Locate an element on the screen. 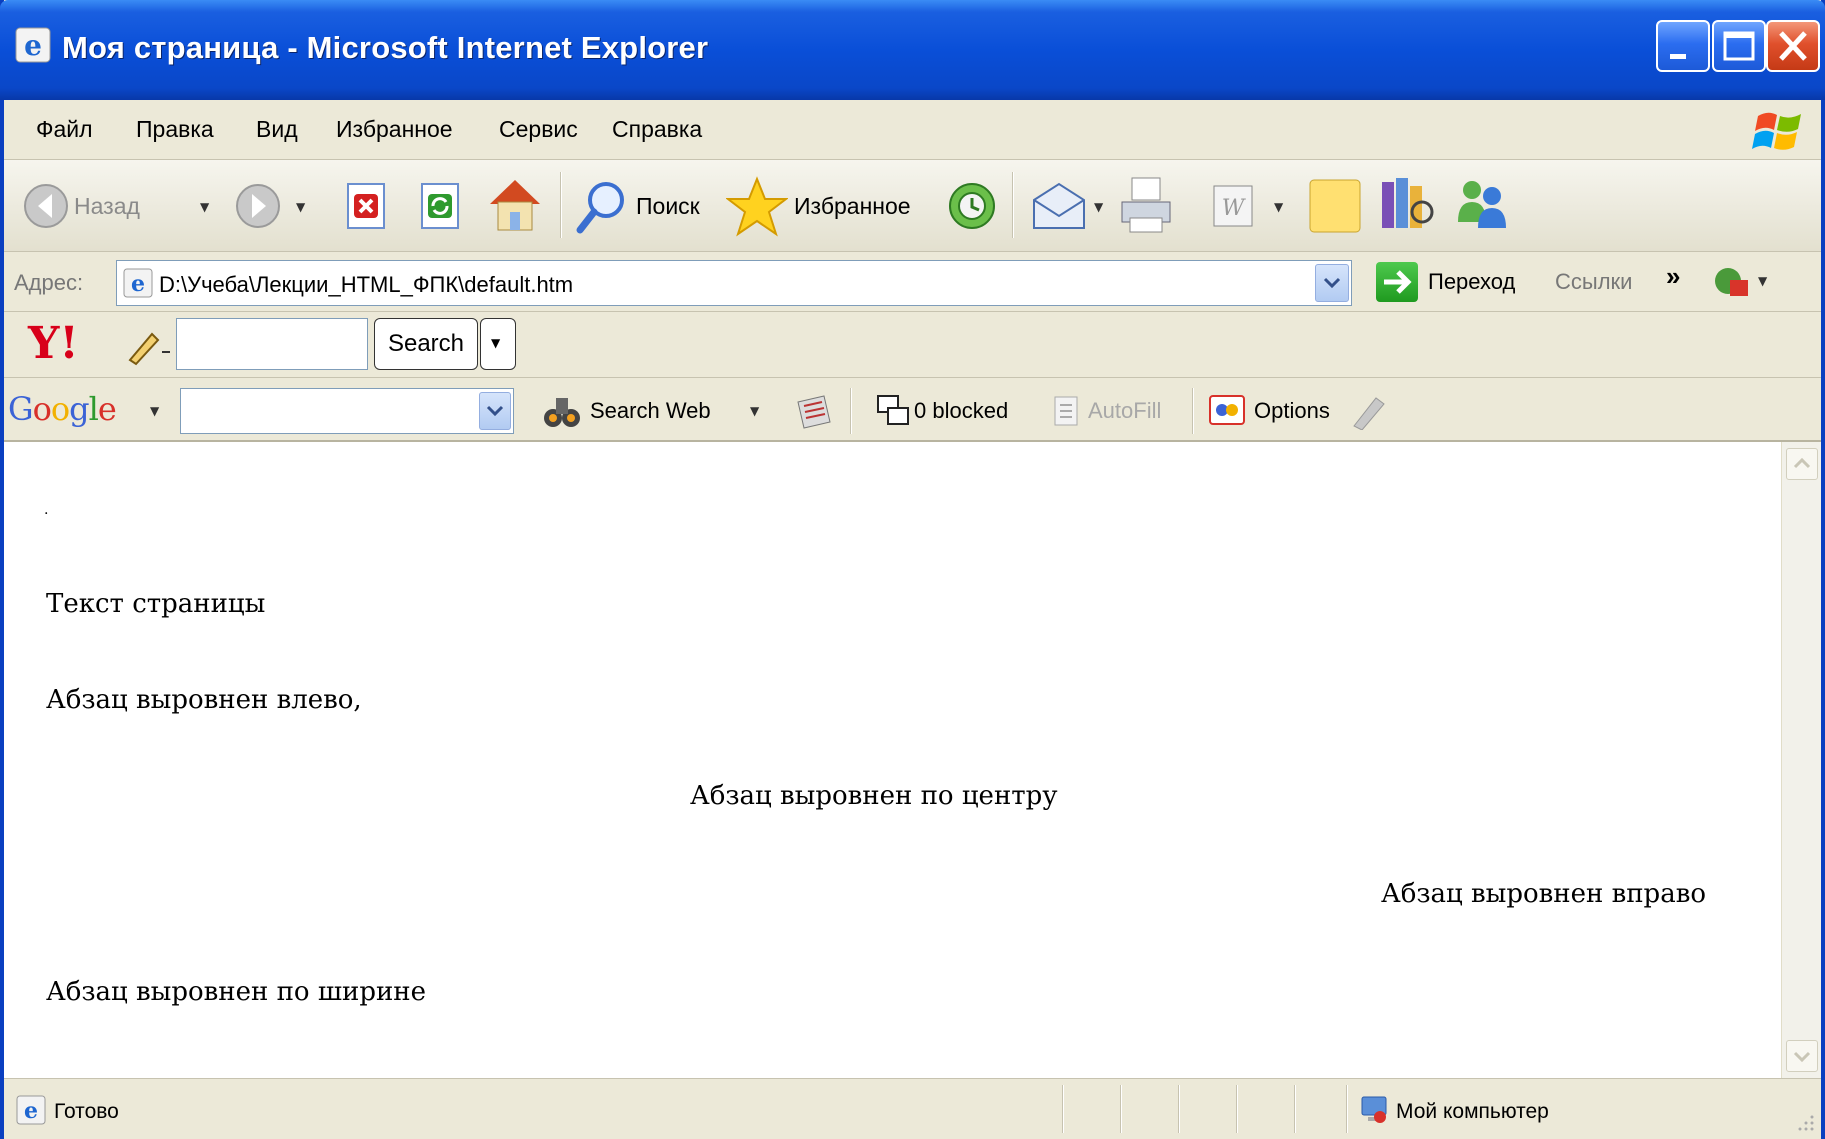 The width and height of the screenshot is (1825, 1139). vertical-scrollbar is located at coordinates (1801, 760).